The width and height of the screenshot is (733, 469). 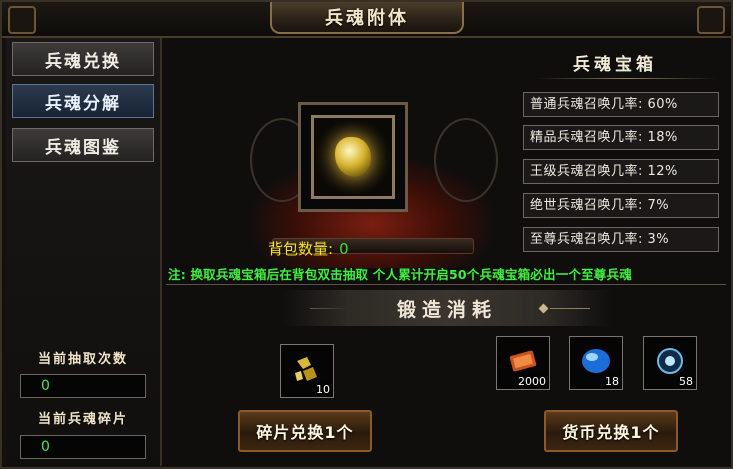 I want to click on rate-row-normal: 普通兵魂召唤几率: 60%, so click(x=621, y=104).